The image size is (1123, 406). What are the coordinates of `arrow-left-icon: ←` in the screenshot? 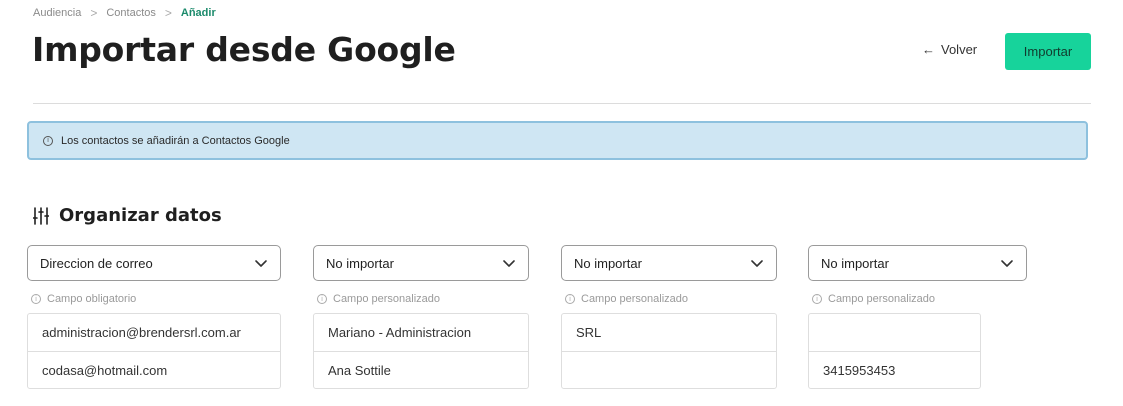 It's located at (928, 49).